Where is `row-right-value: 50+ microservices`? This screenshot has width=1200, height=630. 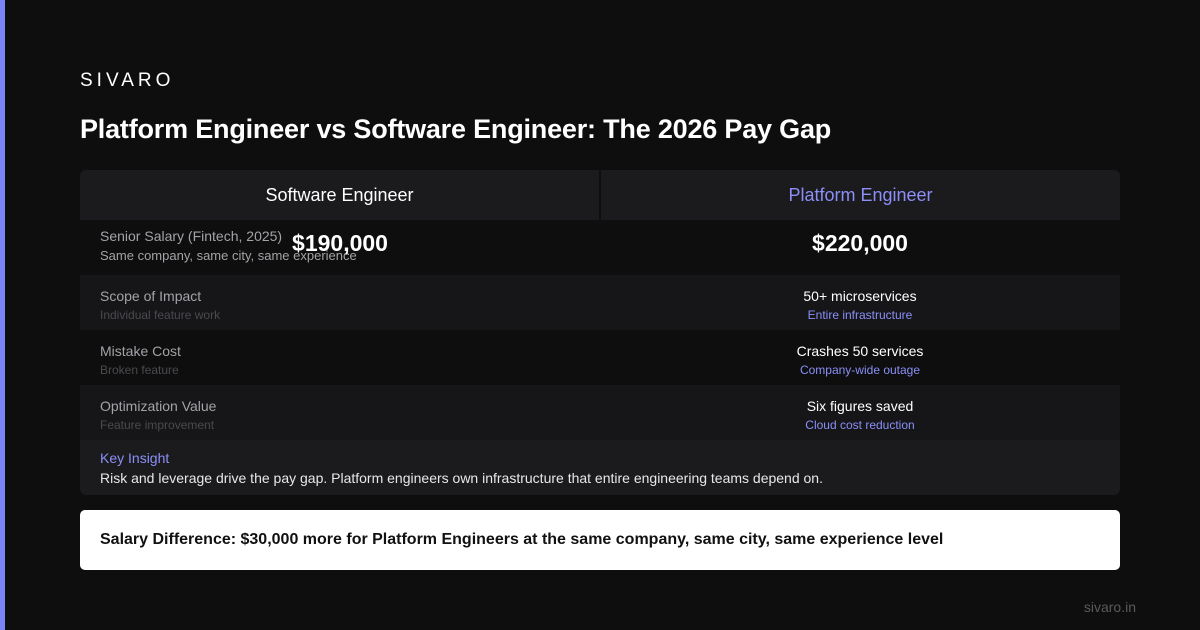
row-right-value: 50+ microservices is located at coordinates (860, 296).